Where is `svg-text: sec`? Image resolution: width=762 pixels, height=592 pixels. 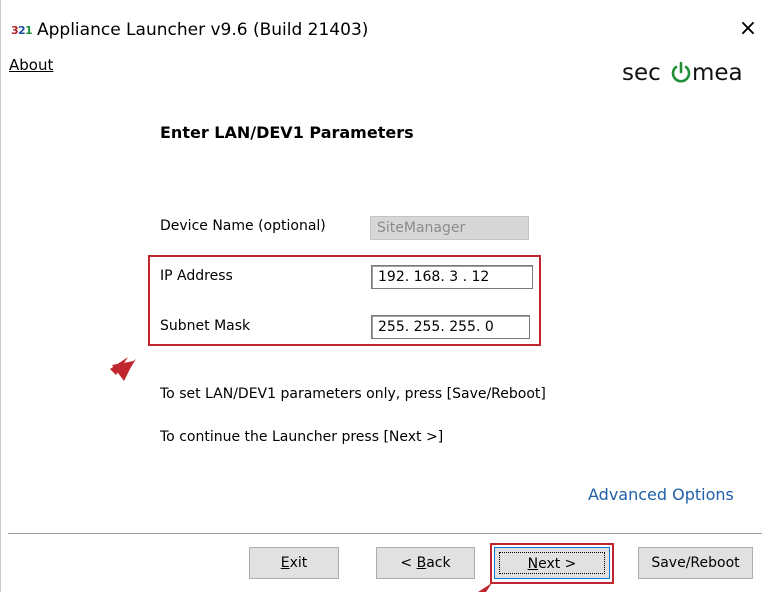 svg-text: sec is located at coordinates (641, 73).